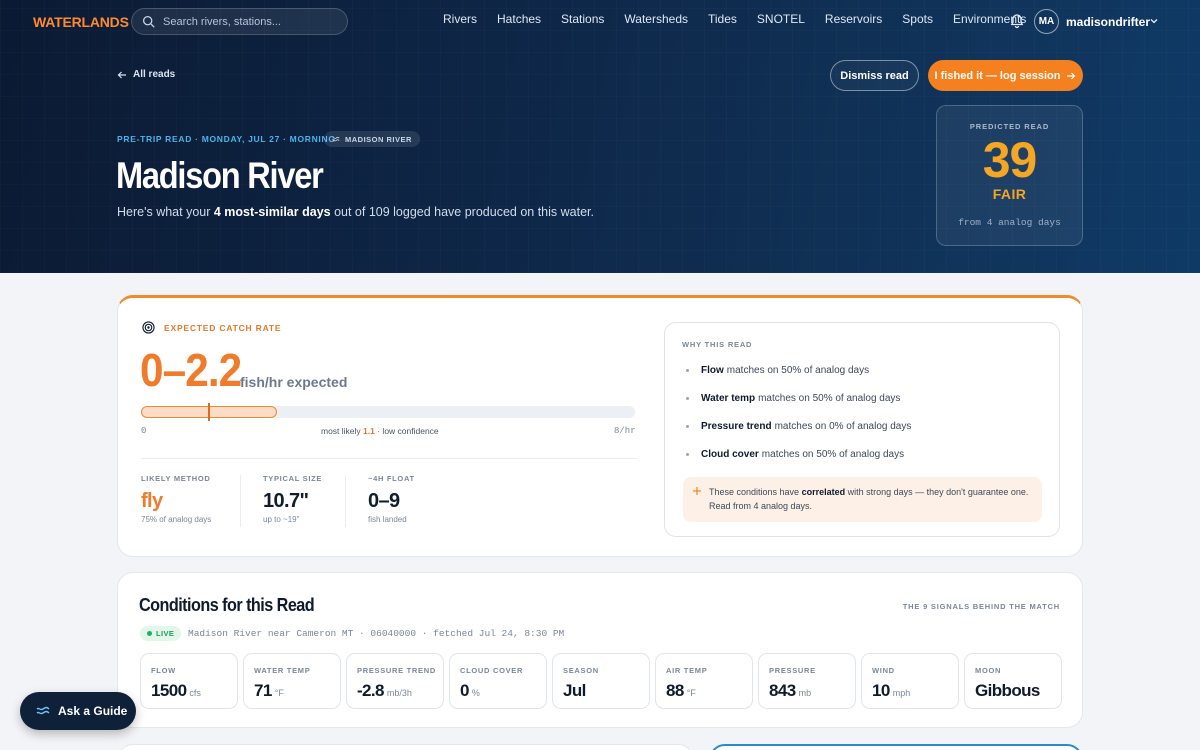  What do you see at coordinates (189, 681) in the screenshot?
I see `condition-tile-flow: FLOW 1500 cfs` at bounding box center [189, 681].